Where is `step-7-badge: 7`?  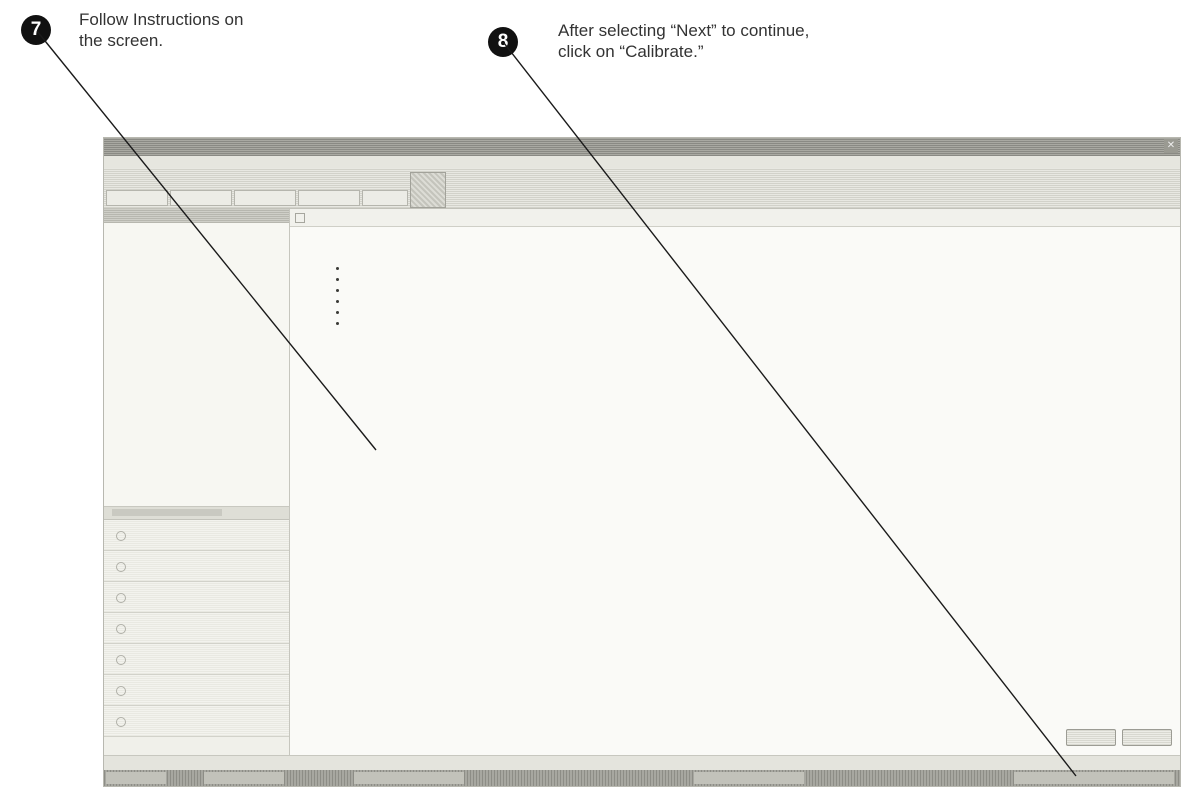
step-7-badge: 7 is located at coordinates (36, 30).